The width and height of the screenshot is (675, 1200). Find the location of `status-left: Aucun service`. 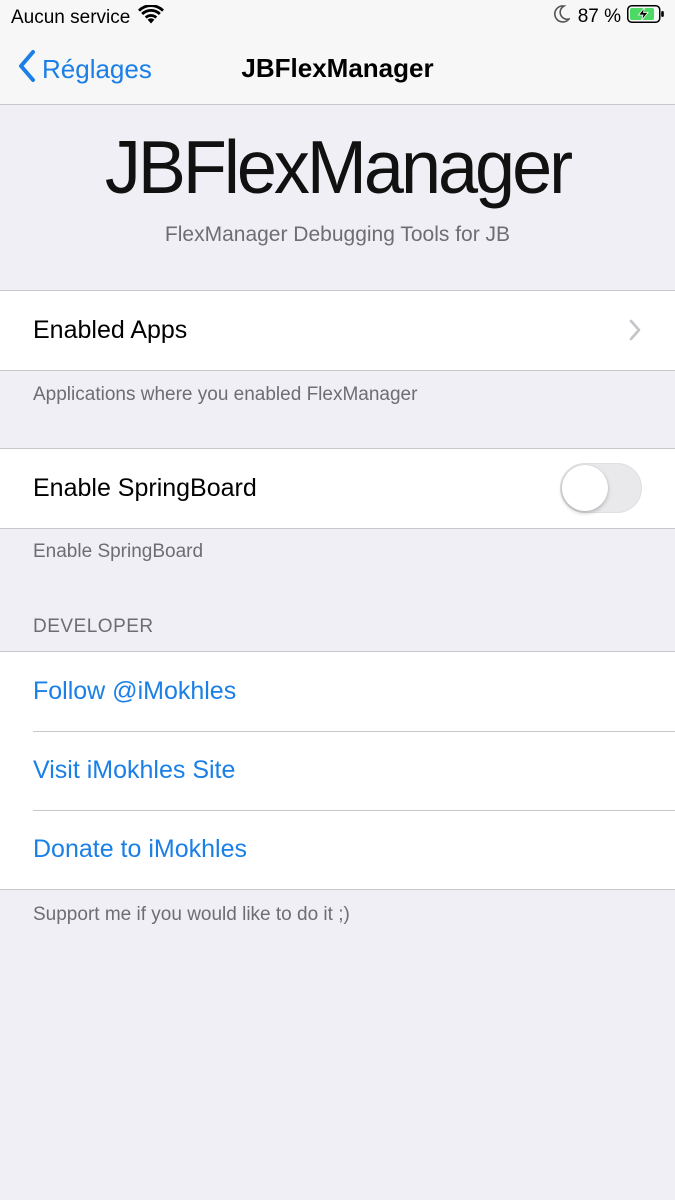

status-left: Aucun service is located at coordinates (88, 17).